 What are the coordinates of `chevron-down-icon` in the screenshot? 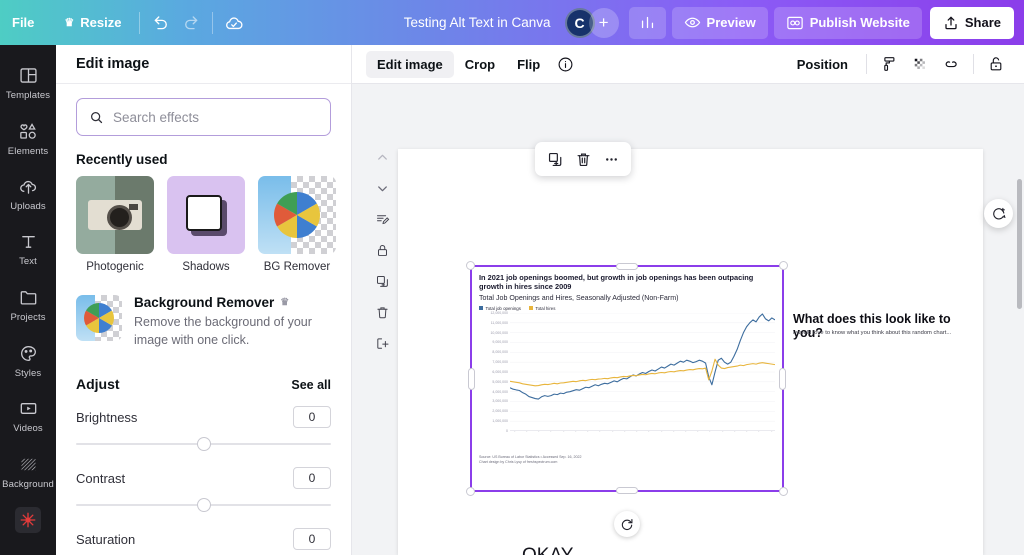 It's located at (382, 188).